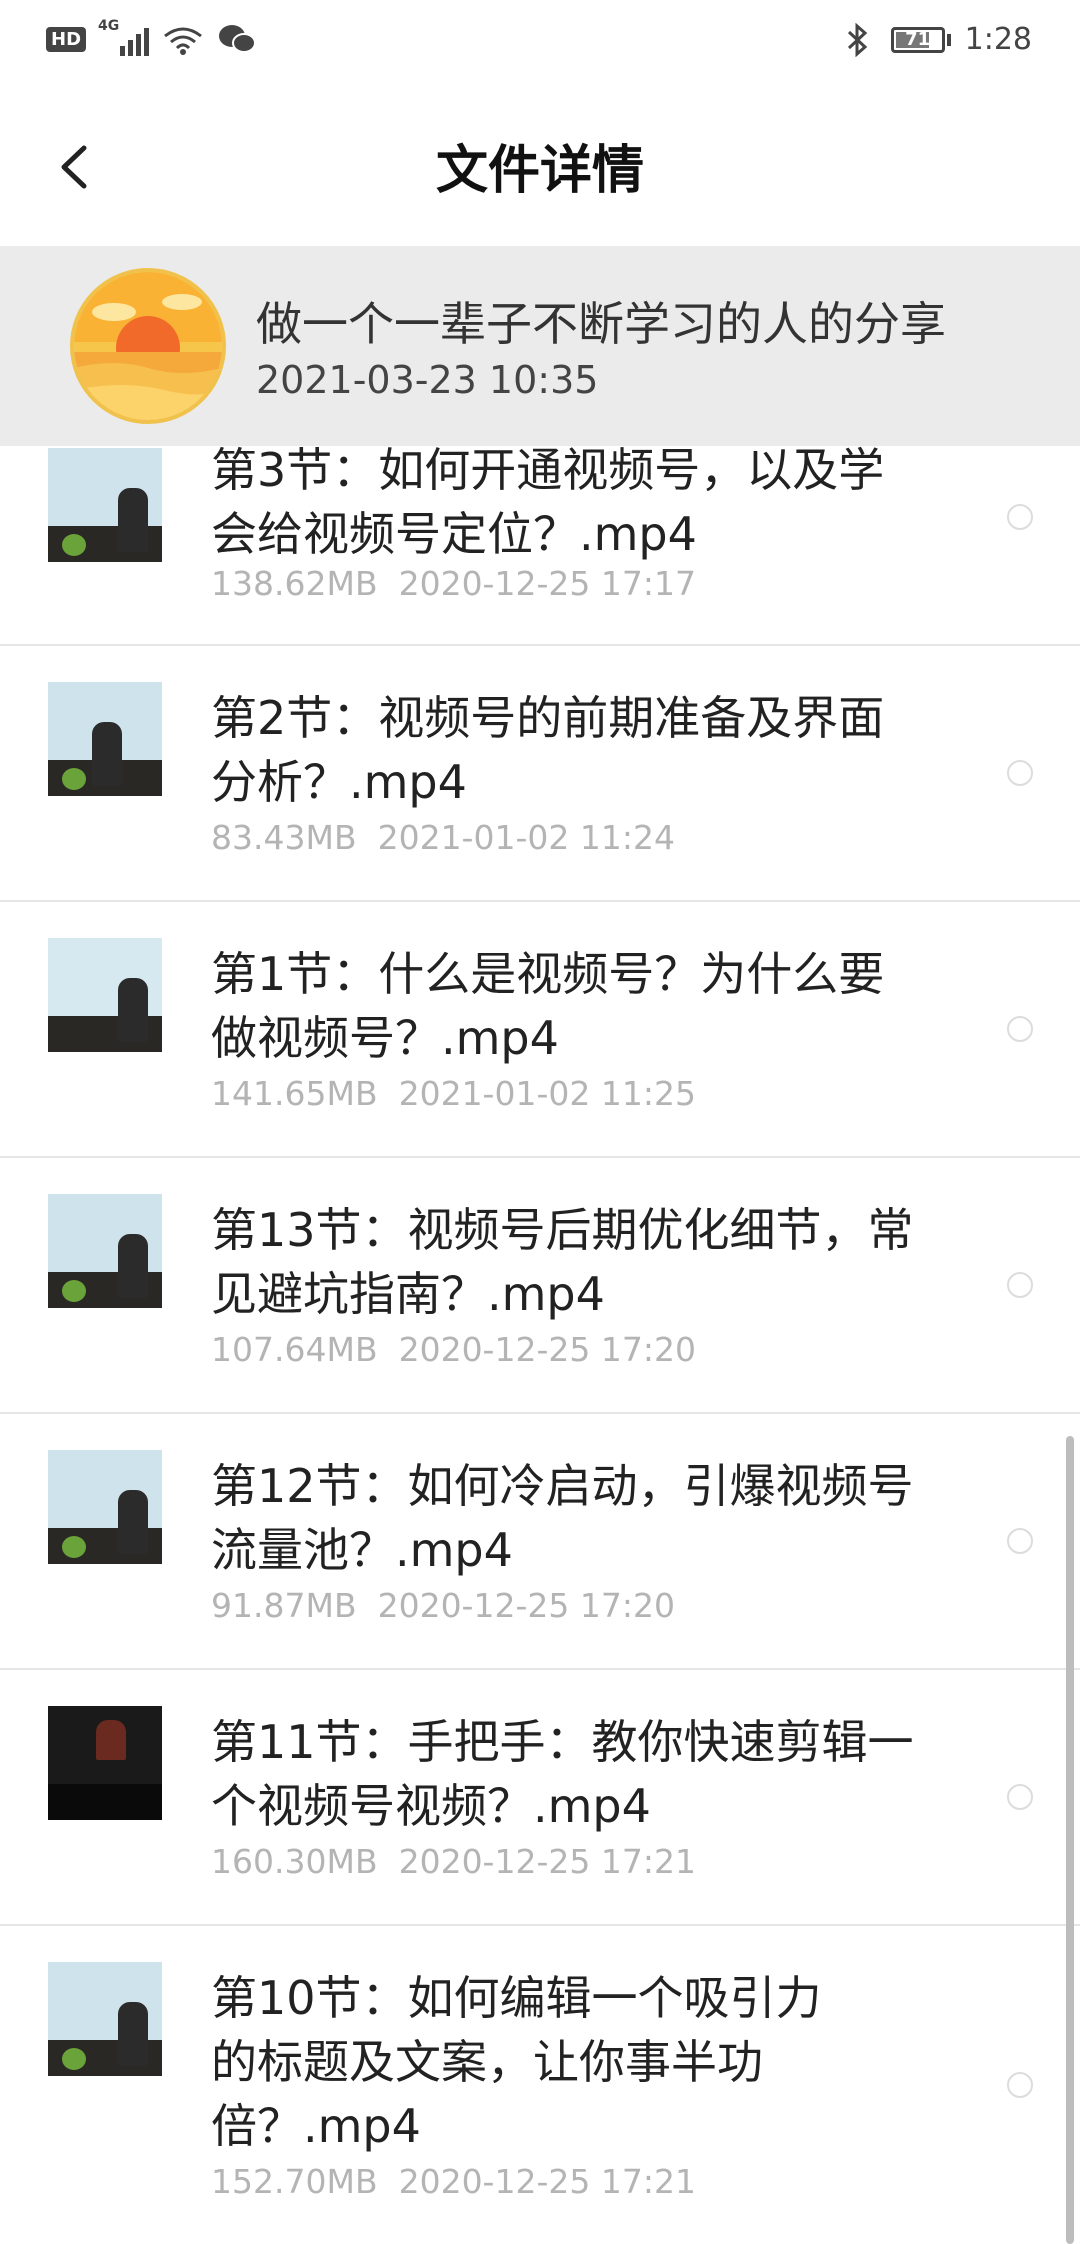 The image size is (1080, 2244). Describe the element at coordinates (427, 380) in the screenshot. I see `share-date: 2021-03-23 10:35` at that location.